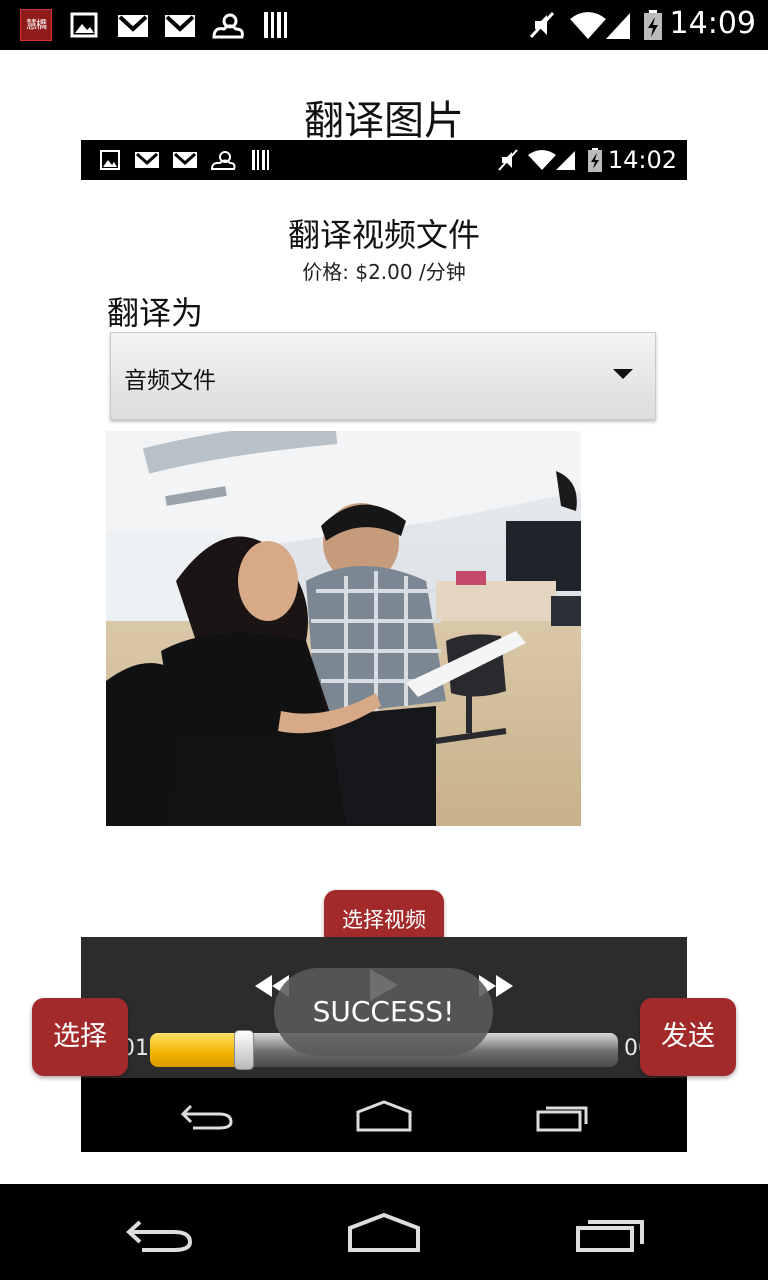 The image size is (768, 1280). What do you see at coordinates (243, 1050) in the screenshot?
I see `seek-thumb` at bounding box center [243, 1050].